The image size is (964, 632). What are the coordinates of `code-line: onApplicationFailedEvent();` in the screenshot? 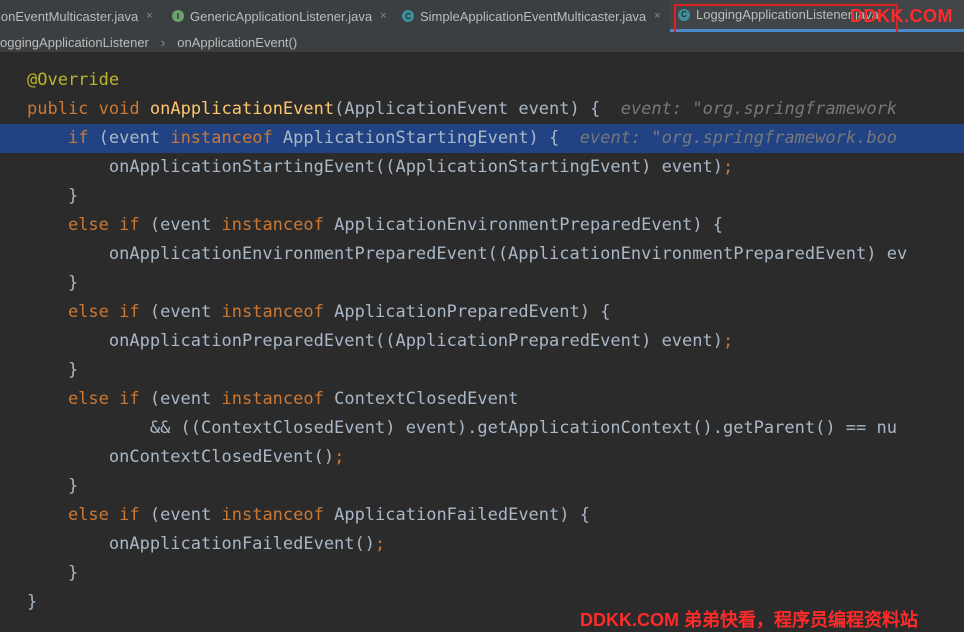 It's located at (482, 544).